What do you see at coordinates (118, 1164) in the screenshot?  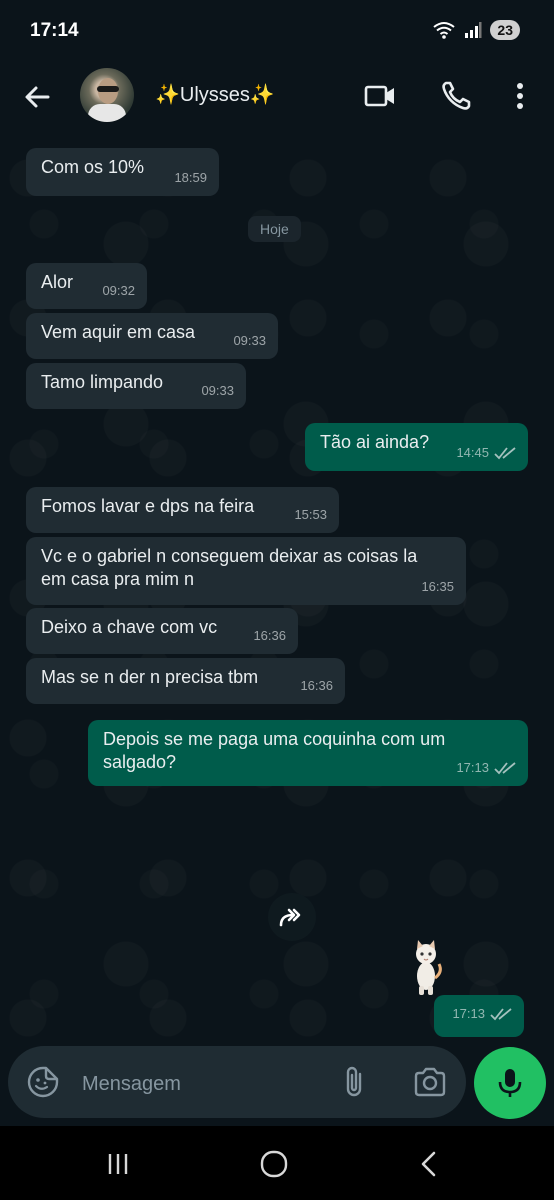 I see `recent-apps-icon` at bounding box center [118, 1164].